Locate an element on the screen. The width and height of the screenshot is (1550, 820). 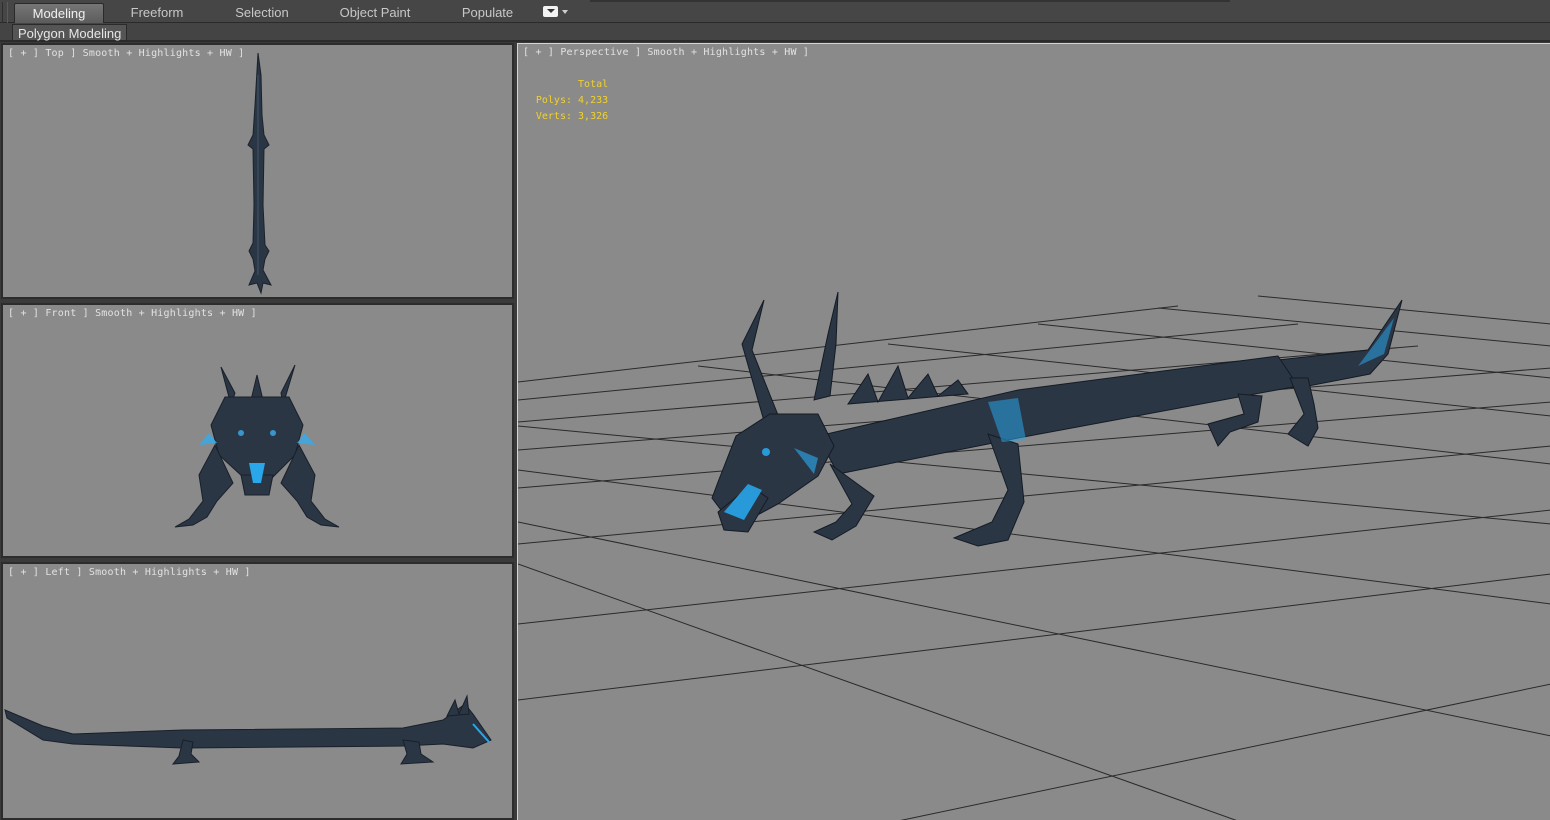
ribbon-options-box-icon is located at coordinates (550, 11).